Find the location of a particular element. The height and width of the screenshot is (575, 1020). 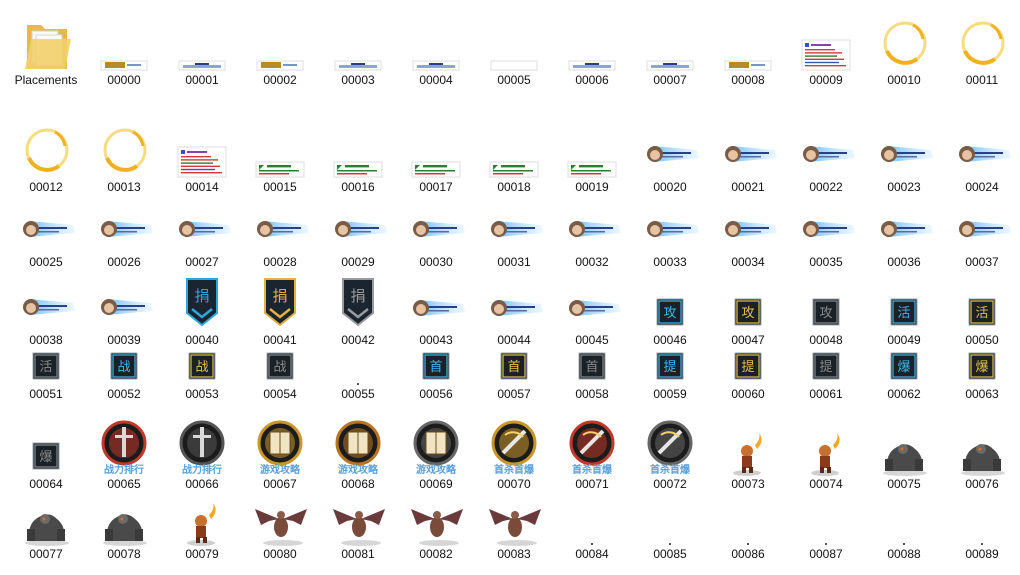

file-item: 爆 00063 is located at coordinates (981, 365).